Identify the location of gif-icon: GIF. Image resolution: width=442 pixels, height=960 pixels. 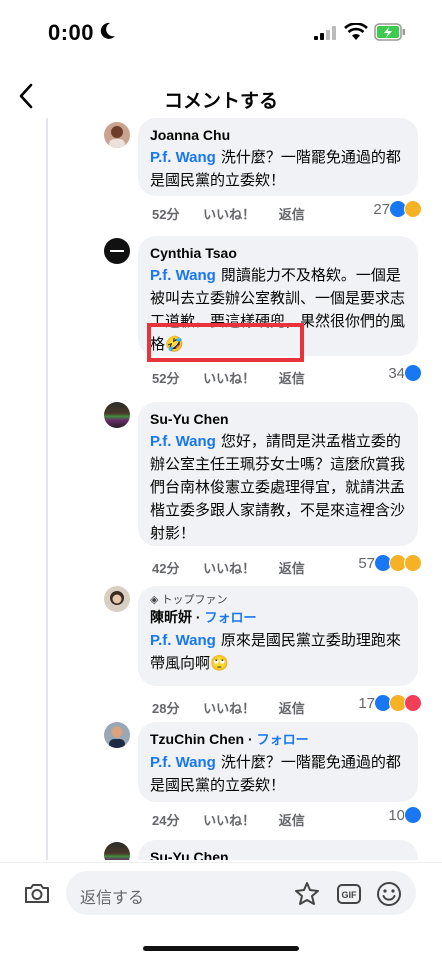
(349, 894).